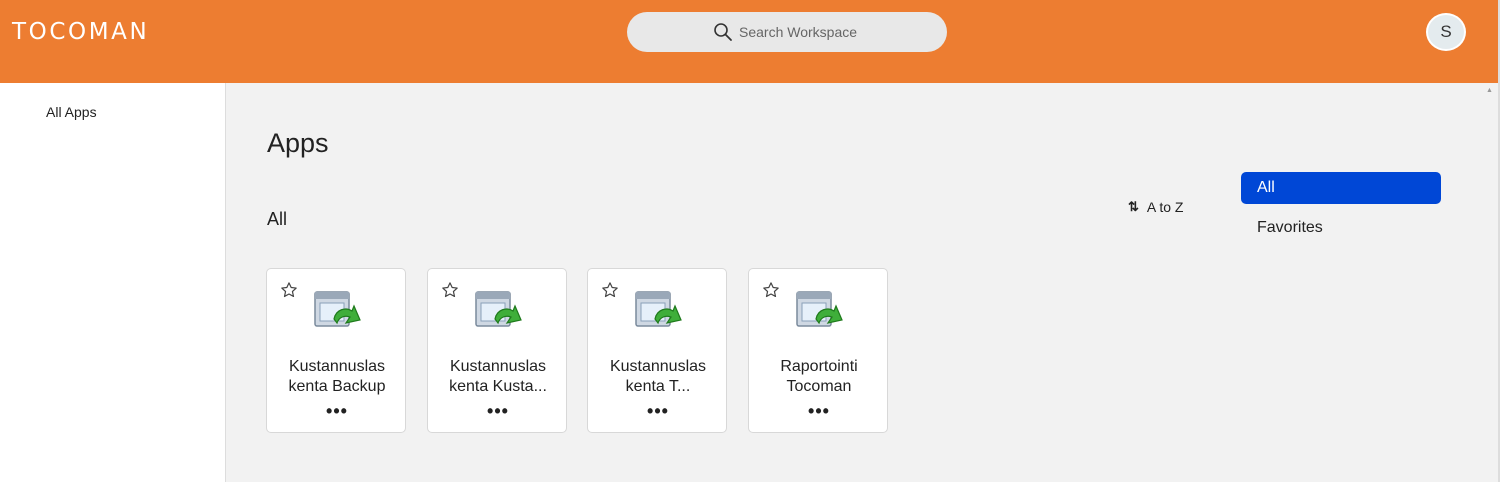 The height and width of the screenshot is (482, 1500). I want to click on filter-all-button: All, so click(1341, 188).